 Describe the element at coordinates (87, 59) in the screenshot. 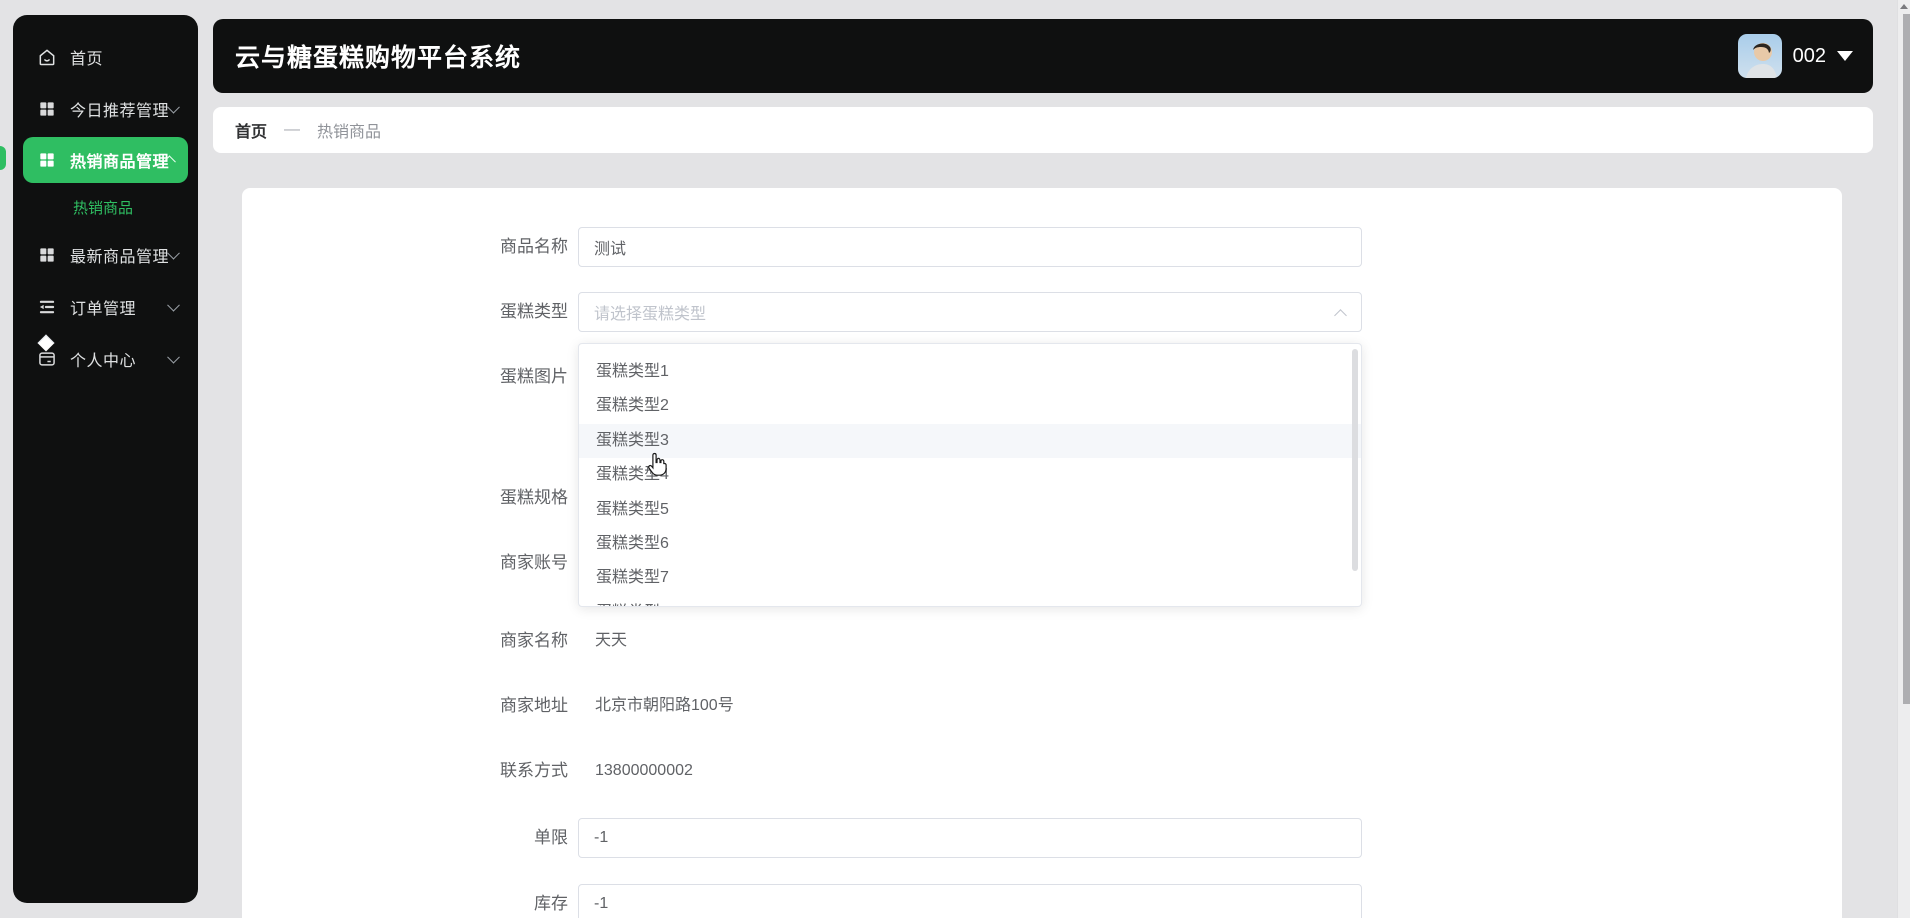

I see `sidebar-item-label: 首页` at that location.